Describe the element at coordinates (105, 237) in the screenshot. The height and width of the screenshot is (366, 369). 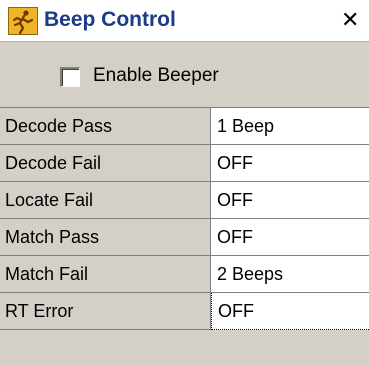
I see `property-name-cell: Match Pass` at that location.